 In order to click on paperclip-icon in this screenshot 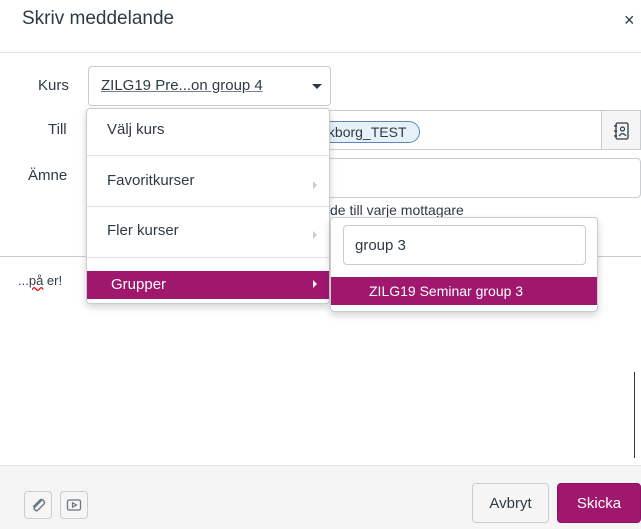, I will do `click(39, 505)`.